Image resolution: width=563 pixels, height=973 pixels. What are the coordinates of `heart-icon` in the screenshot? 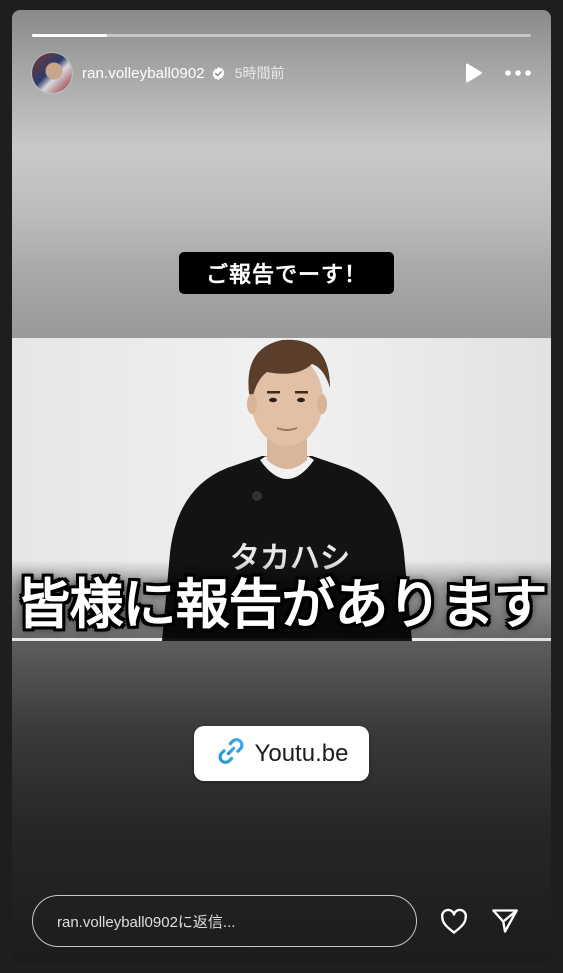 It's located at (454, 921).